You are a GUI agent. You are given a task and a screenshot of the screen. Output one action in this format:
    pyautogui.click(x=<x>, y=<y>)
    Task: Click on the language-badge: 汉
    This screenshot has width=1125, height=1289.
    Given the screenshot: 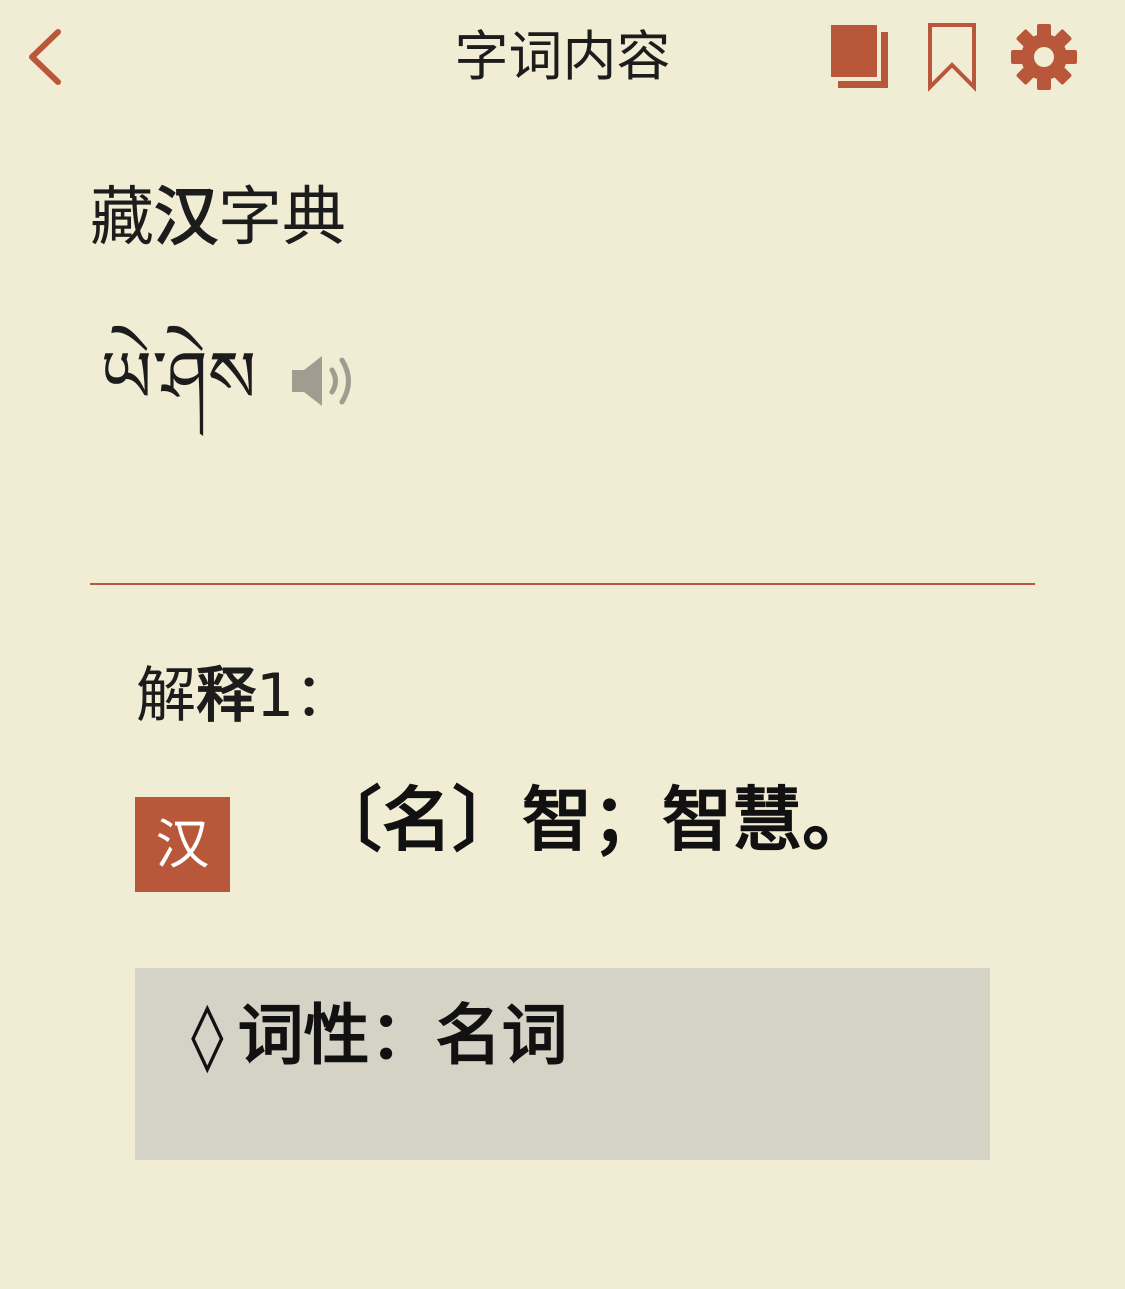 What is the action you would take?
    pyautogui.click(x=182, y=844)
    